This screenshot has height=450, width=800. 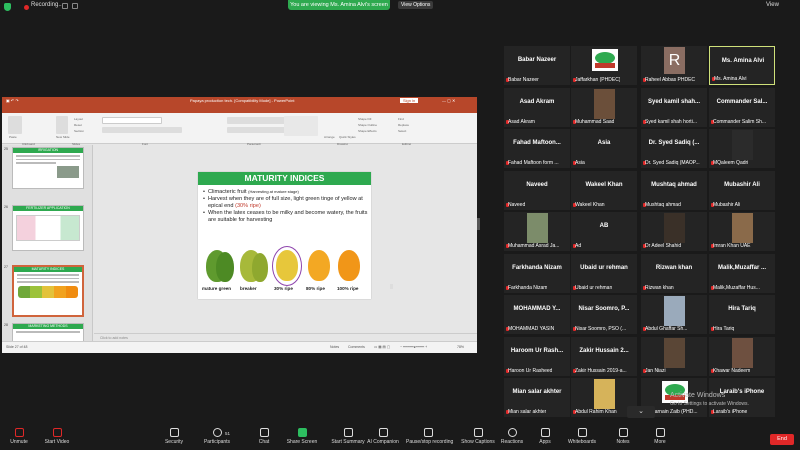 I want to click on label-breaker: breaker, so click(x=248, y=288).